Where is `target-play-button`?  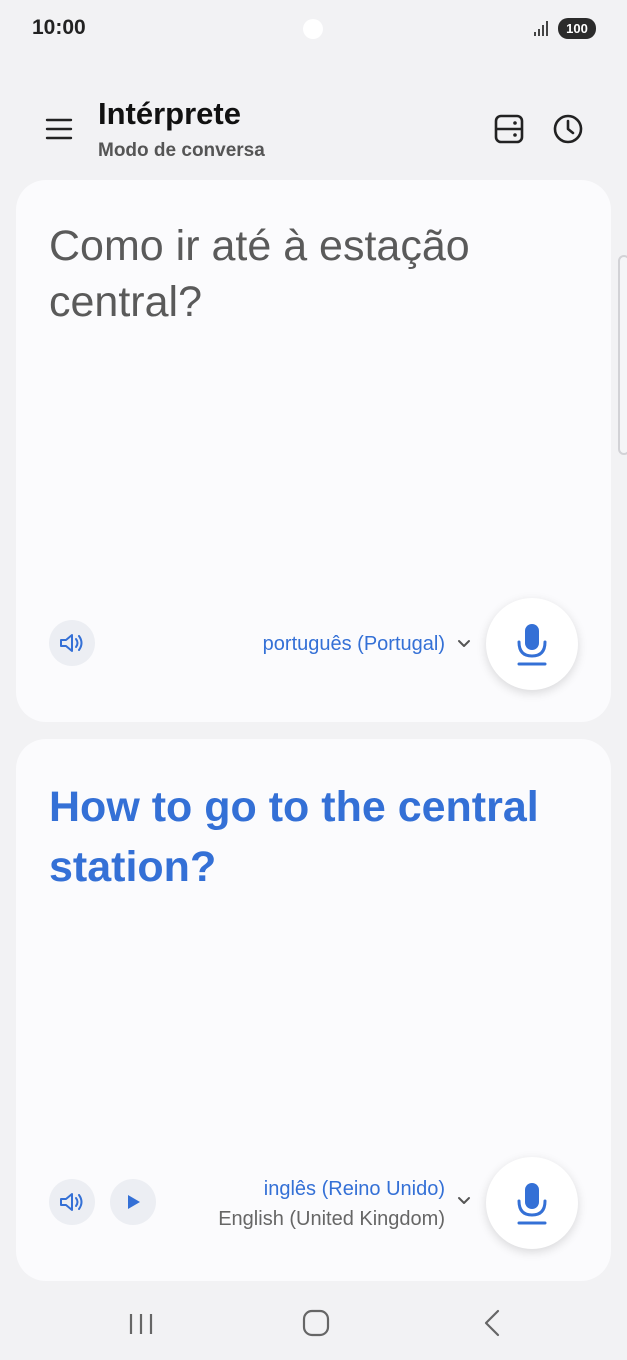
target-play-button is located at coordinates (133, 1202).